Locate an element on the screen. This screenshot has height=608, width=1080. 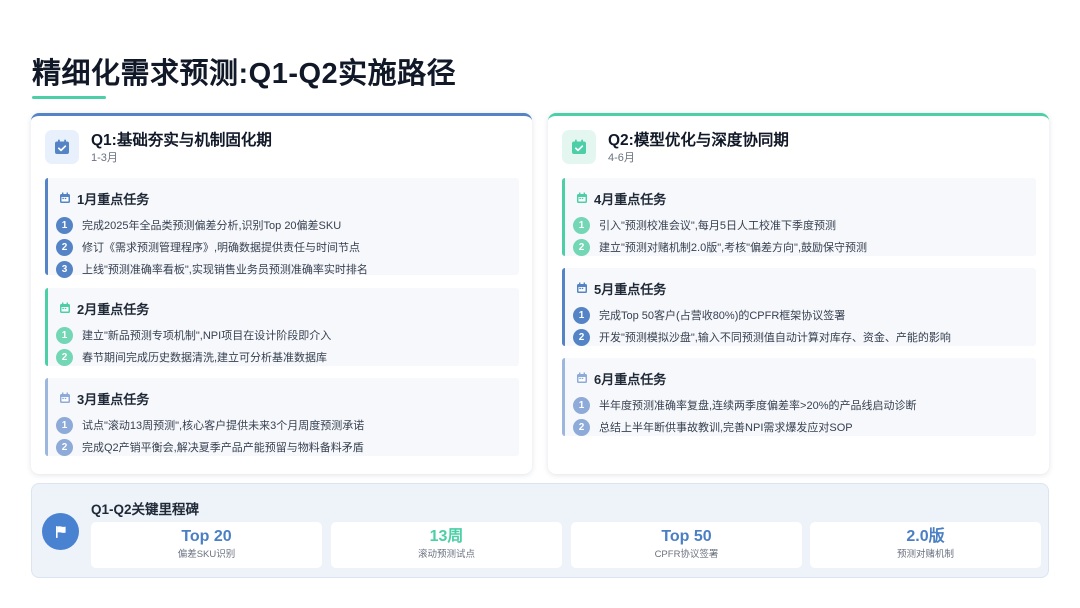
flag-icon is located at coordinates (60, 531).